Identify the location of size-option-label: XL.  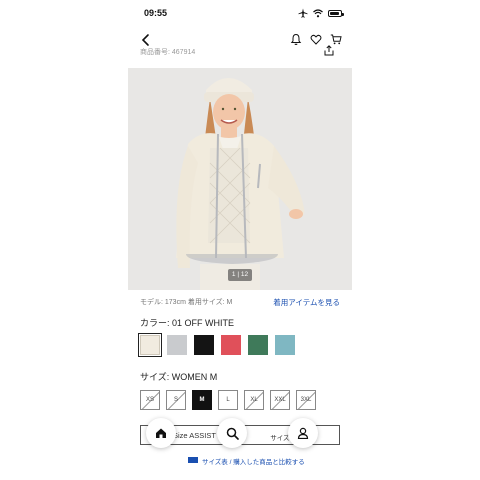
(254, 400).